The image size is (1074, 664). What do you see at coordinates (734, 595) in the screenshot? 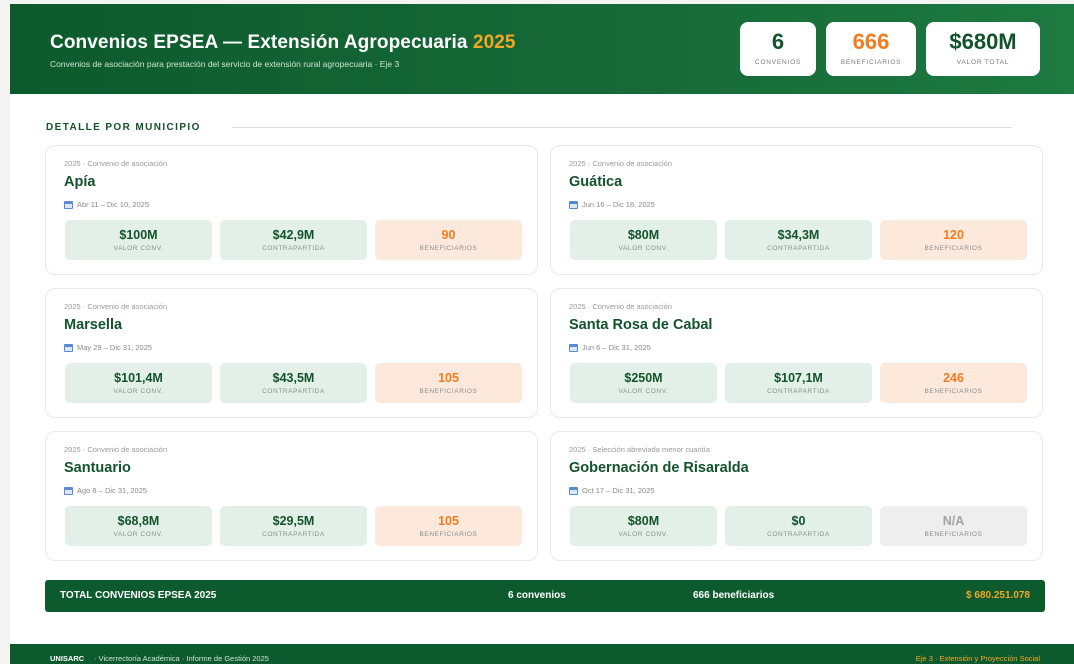
I see `total-beneficiarios: 666 beneficiarios` at bounding box center [734, 595].